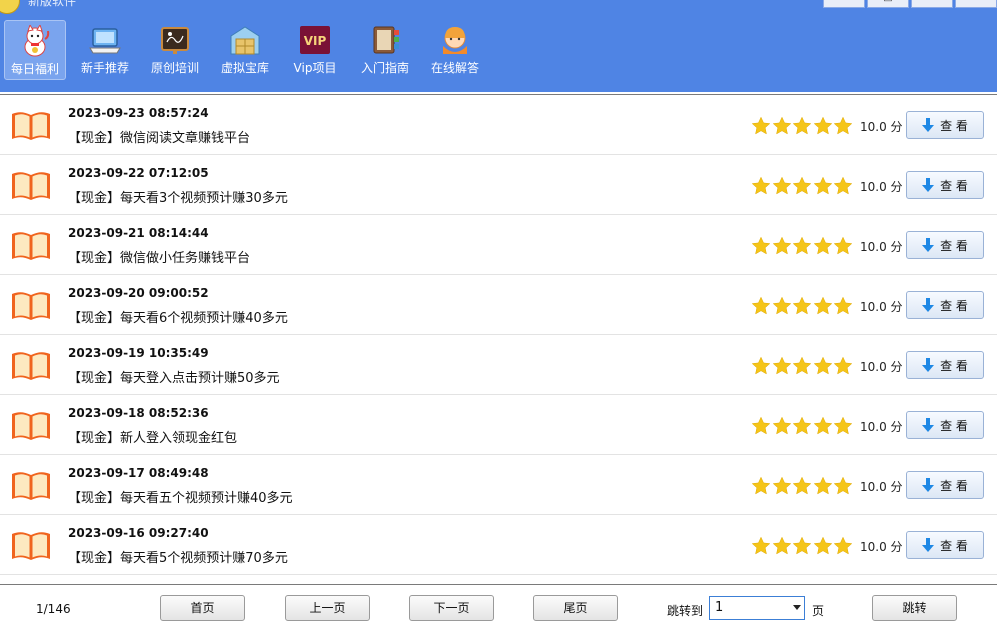 The image size is (997, 633). I want to click on item-date: 2023-09-20 09:00:52, so click(138, 293).